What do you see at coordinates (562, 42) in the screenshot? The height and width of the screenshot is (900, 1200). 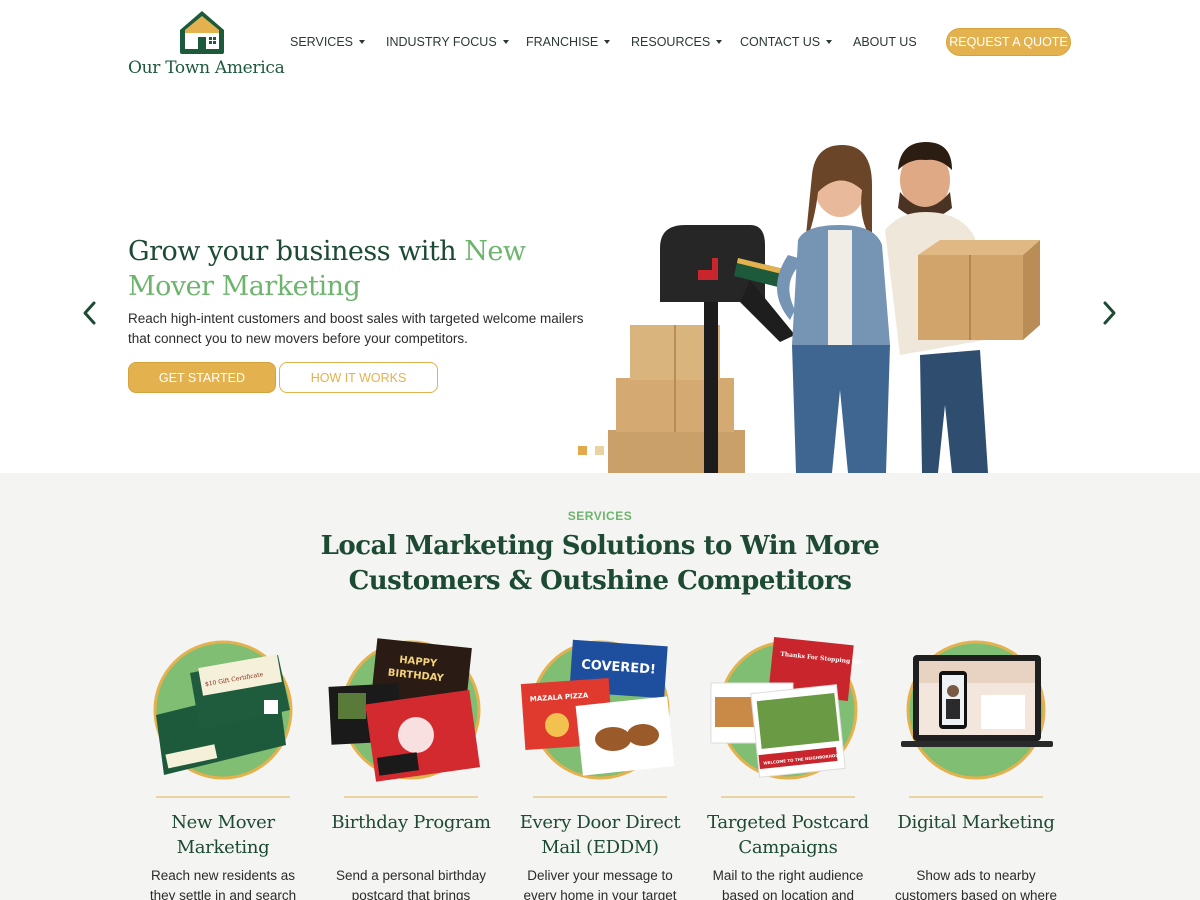 I see `nav-label: FRANCHISE` at bounding box center [562, 42].